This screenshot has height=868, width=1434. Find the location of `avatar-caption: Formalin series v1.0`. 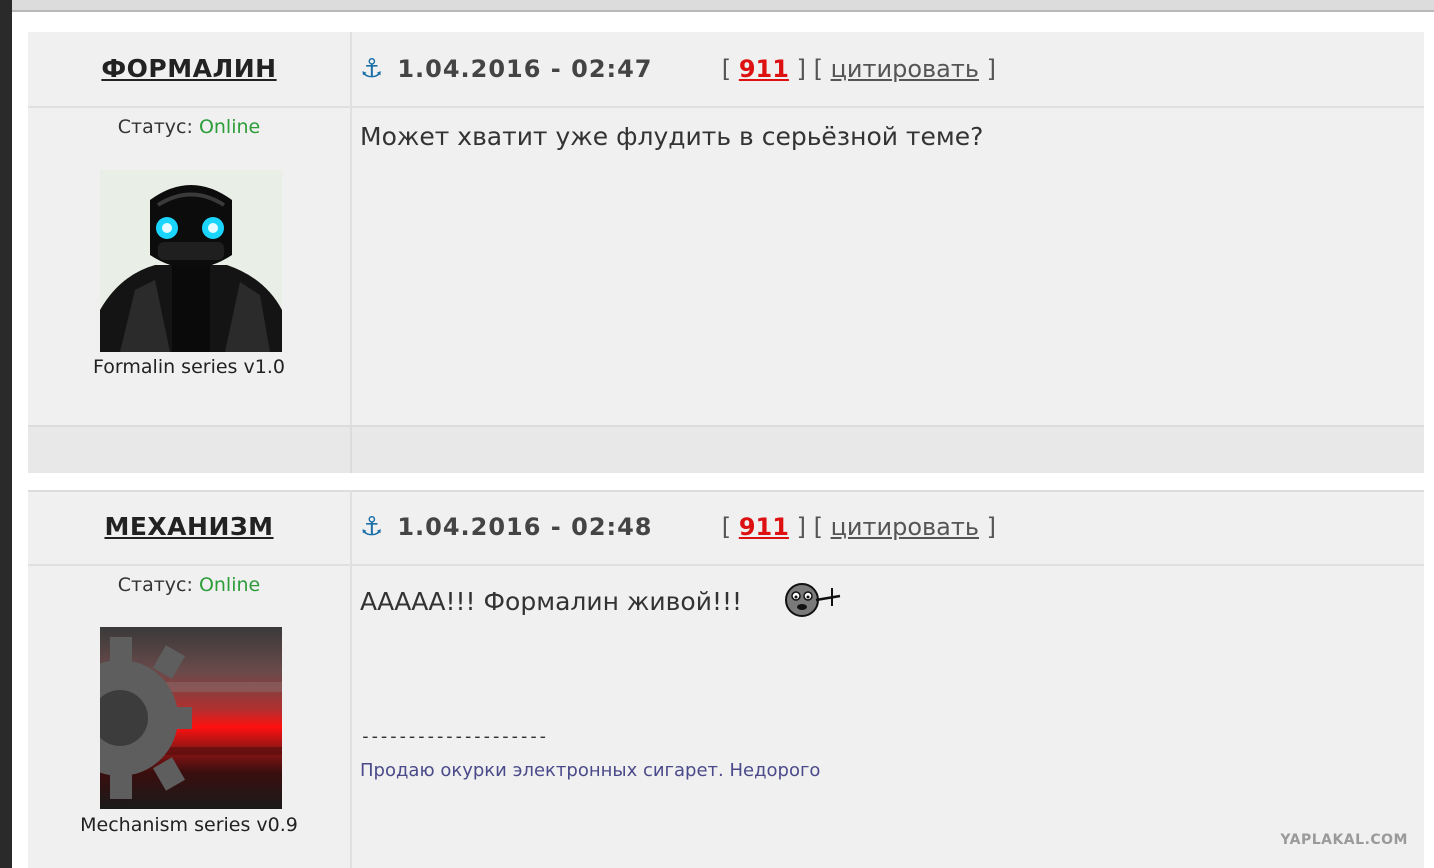

avatar-caption: Formalin series v1.0 is located at coordinates (189, 367).